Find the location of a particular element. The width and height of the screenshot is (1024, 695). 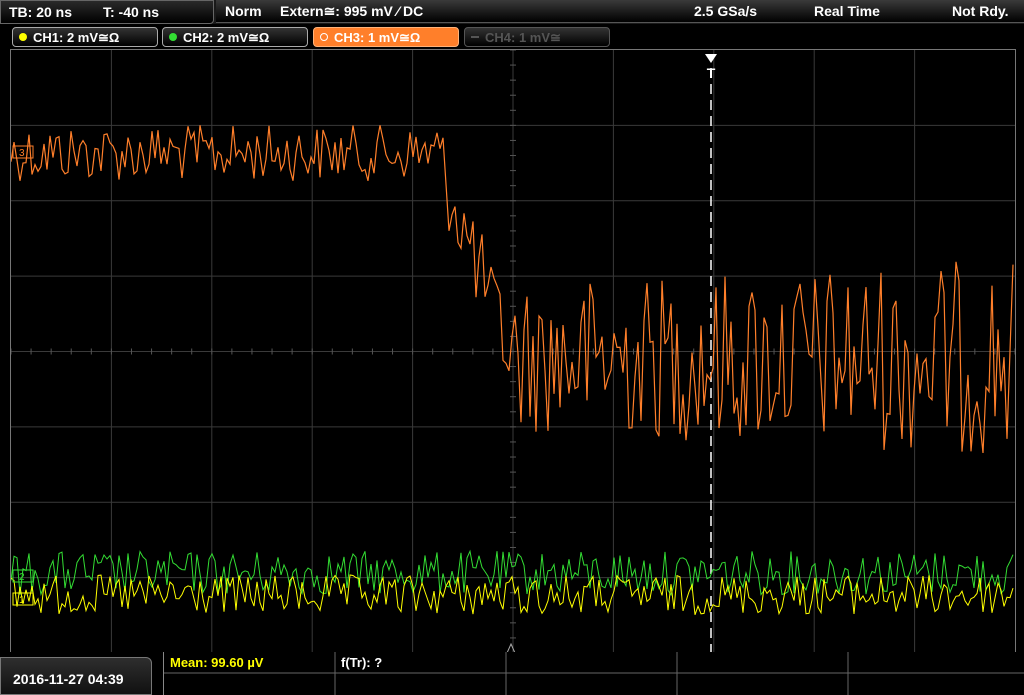

ch4-label: CH4: 1 mV≅ is located at coordinates (523, 37).